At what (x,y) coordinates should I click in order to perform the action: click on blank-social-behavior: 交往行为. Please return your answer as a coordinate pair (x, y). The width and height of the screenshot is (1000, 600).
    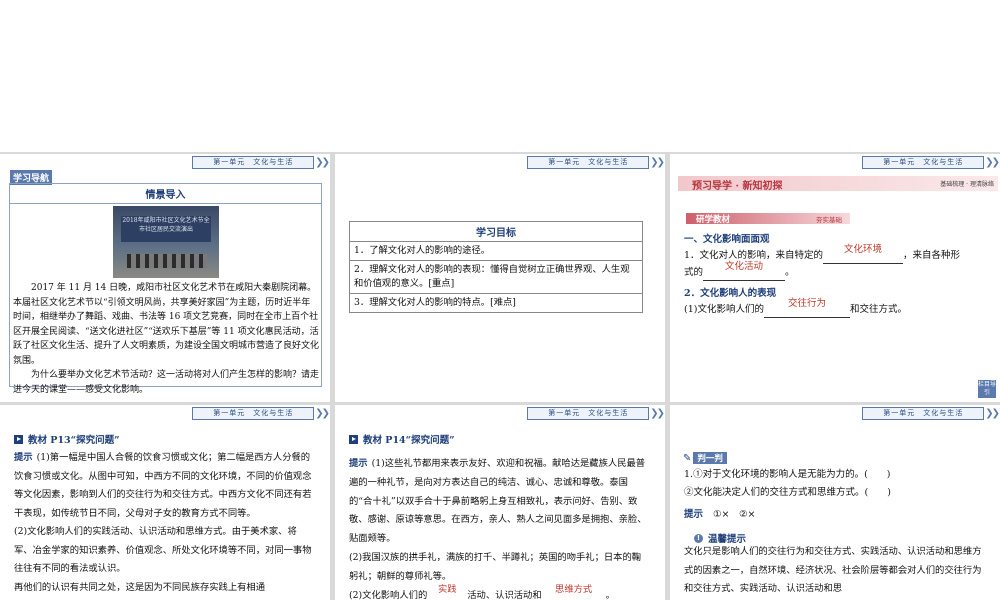
    Looking at the image, I should click on (806, 308).